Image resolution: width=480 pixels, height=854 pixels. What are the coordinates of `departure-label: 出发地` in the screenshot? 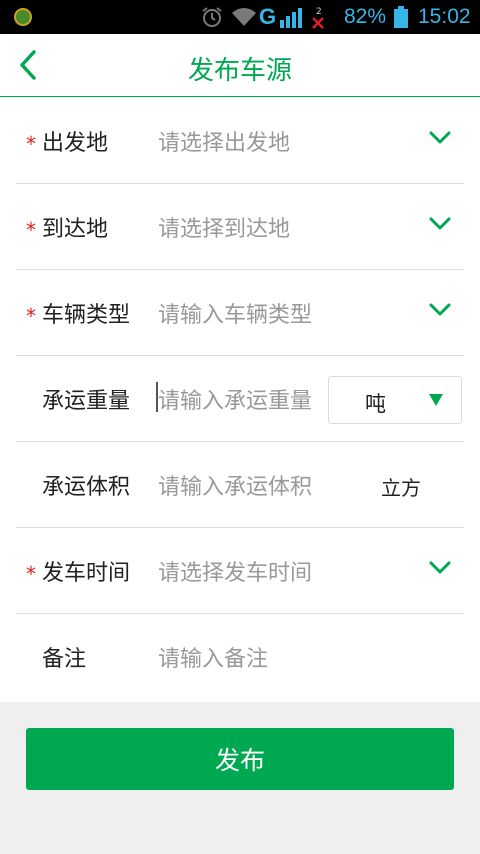 It's located at (75, 143).